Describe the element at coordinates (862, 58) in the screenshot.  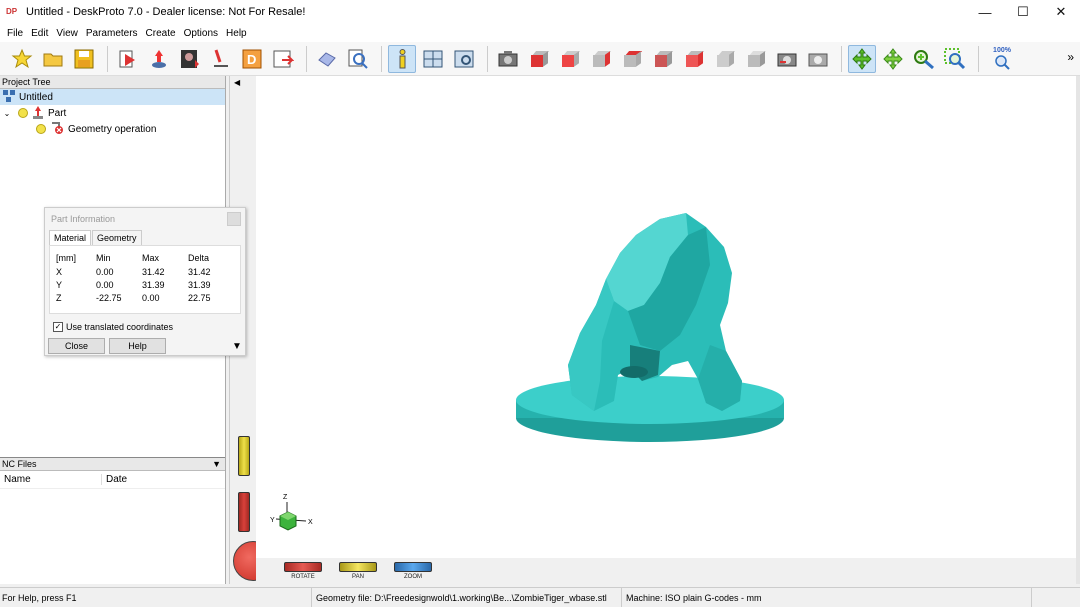
I see `rotate-view-icon` at that location.